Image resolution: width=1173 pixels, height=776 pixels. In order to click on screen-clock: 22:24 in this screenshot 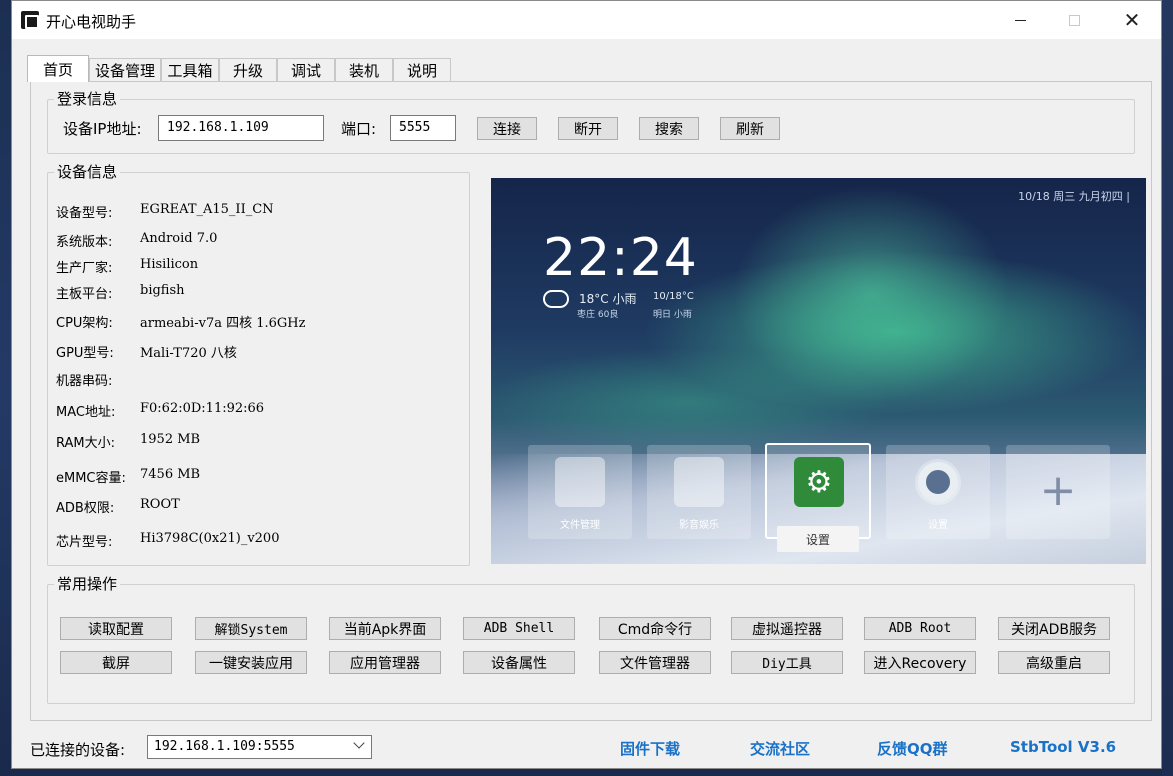, I will do `click(620, 258)`.